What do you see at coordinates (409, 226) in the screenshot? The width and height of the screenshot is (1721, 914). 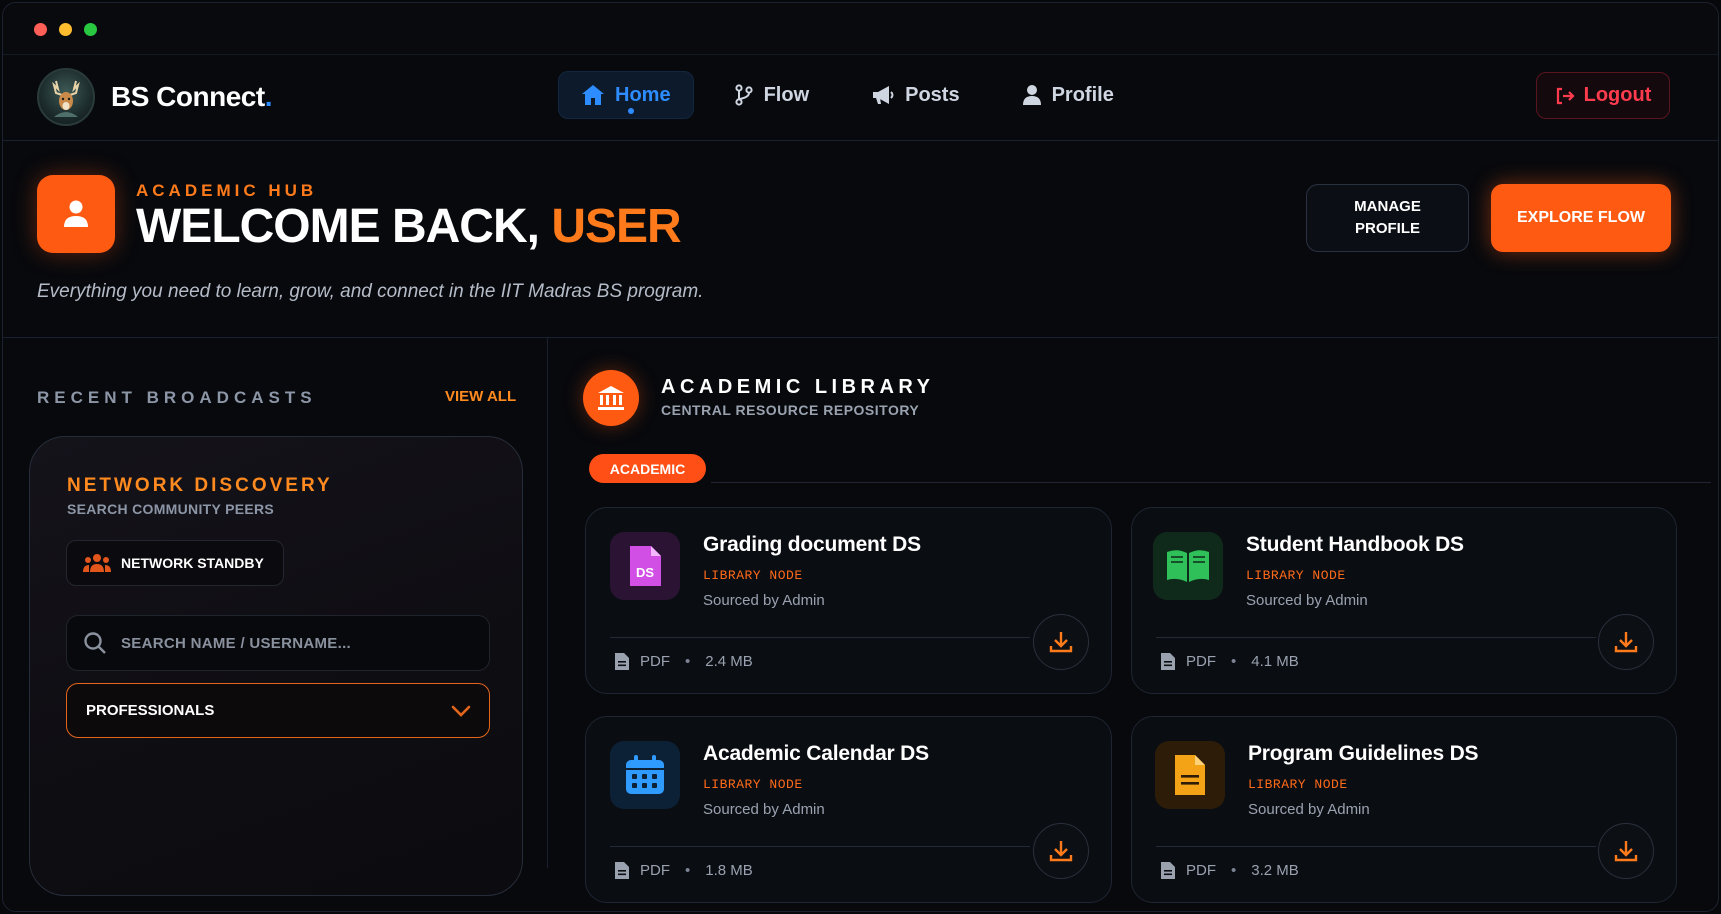 I see `hero-title: WELCOME BACK, USER` at bounding box center [409, 226].